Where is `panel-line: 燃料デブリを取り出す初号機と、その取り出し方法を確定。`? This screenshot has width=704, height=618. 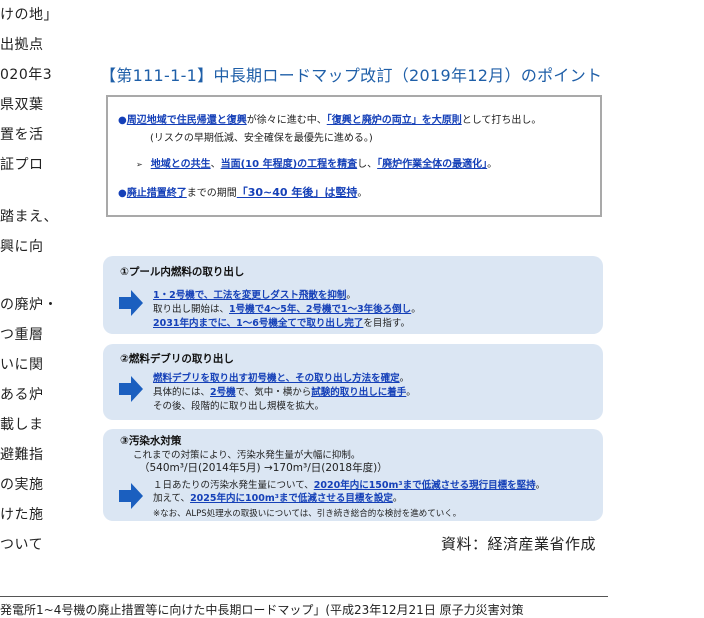
panel-line: 燃料デブリを取り出す初号機と、その取り出し方法を確定。 is located at coordinates (281, 377).